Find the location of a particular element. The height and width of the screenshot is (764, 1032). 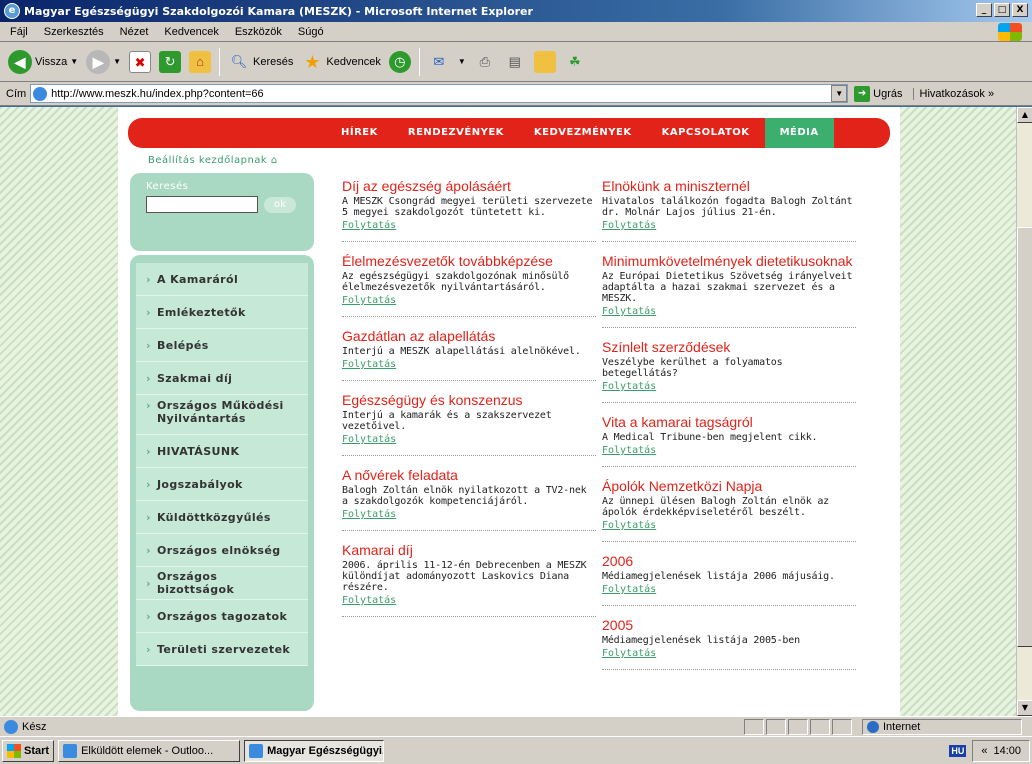

stop-icon: ✖ is located at coordinates (140, 61).